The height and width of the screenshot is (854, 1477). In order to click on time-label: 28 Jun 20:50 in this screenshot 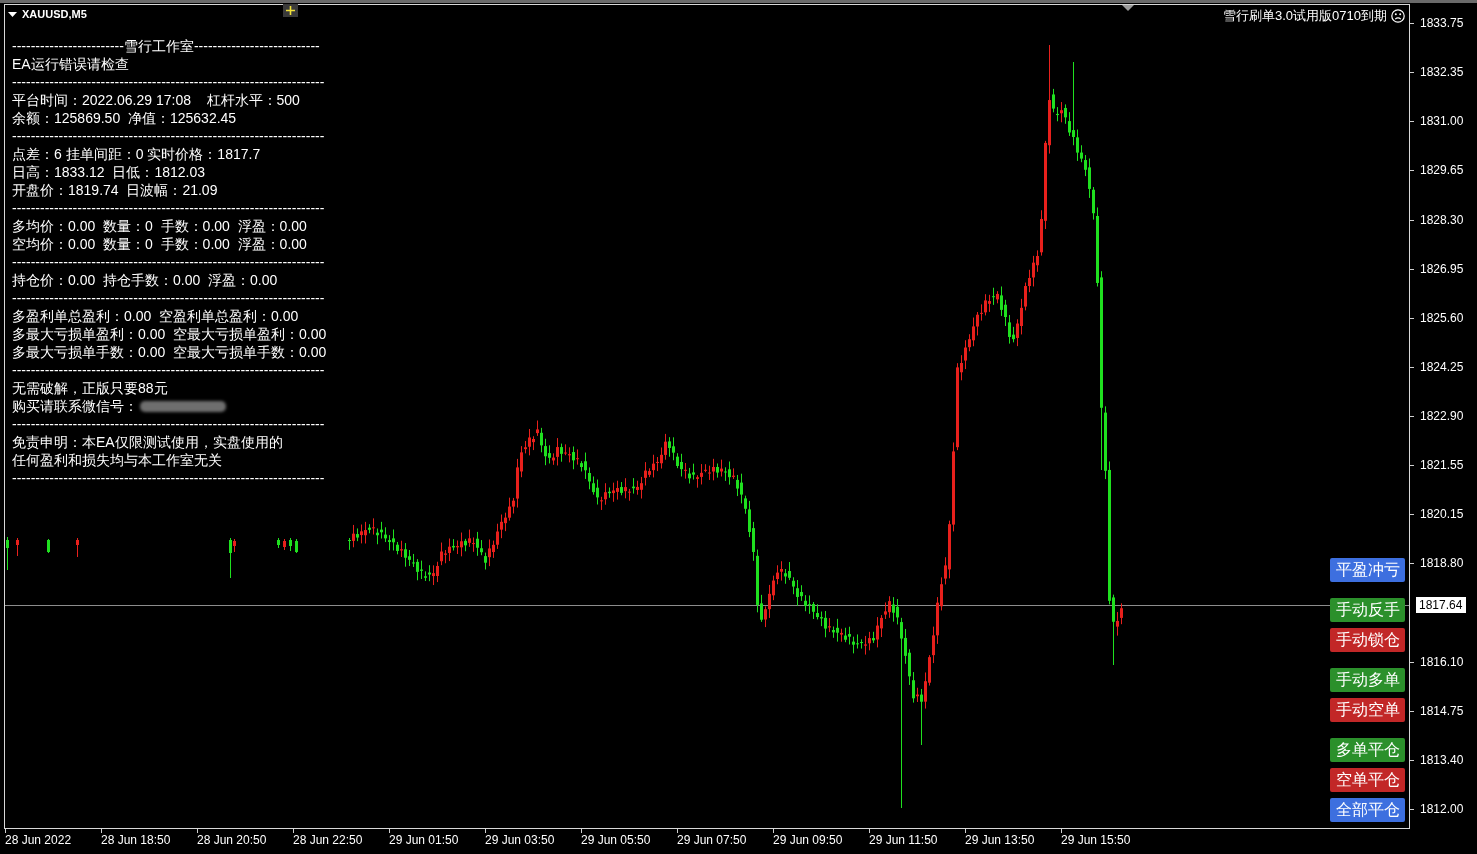, I will do `click(232, 840)`.